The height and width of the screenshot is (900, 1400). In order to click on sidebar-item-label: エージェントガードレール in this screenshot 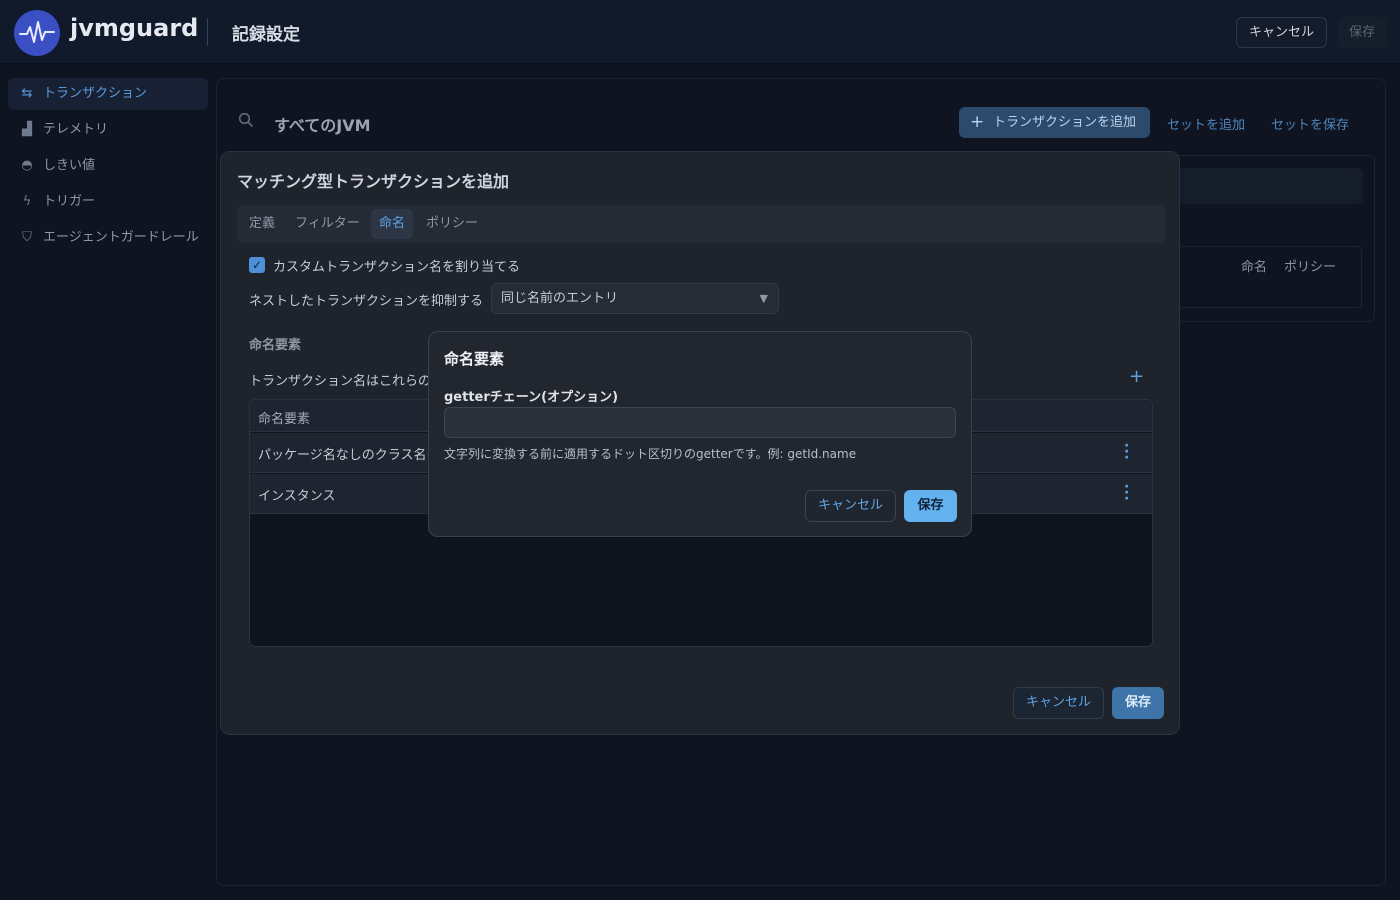, I will do `click(121, 237)`.